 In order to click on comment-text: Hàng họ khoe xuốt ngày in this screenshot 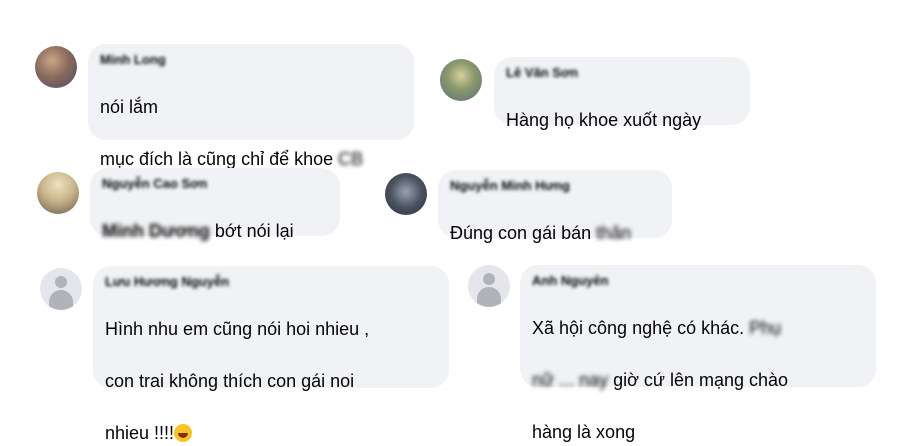, I will do `click(622, 107)`.